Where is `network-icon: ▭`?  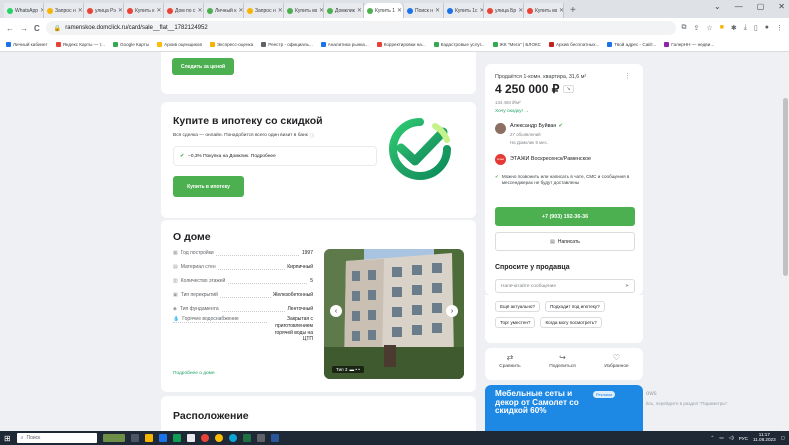 network-icon: ▭ is located at coordinates (721, 438).